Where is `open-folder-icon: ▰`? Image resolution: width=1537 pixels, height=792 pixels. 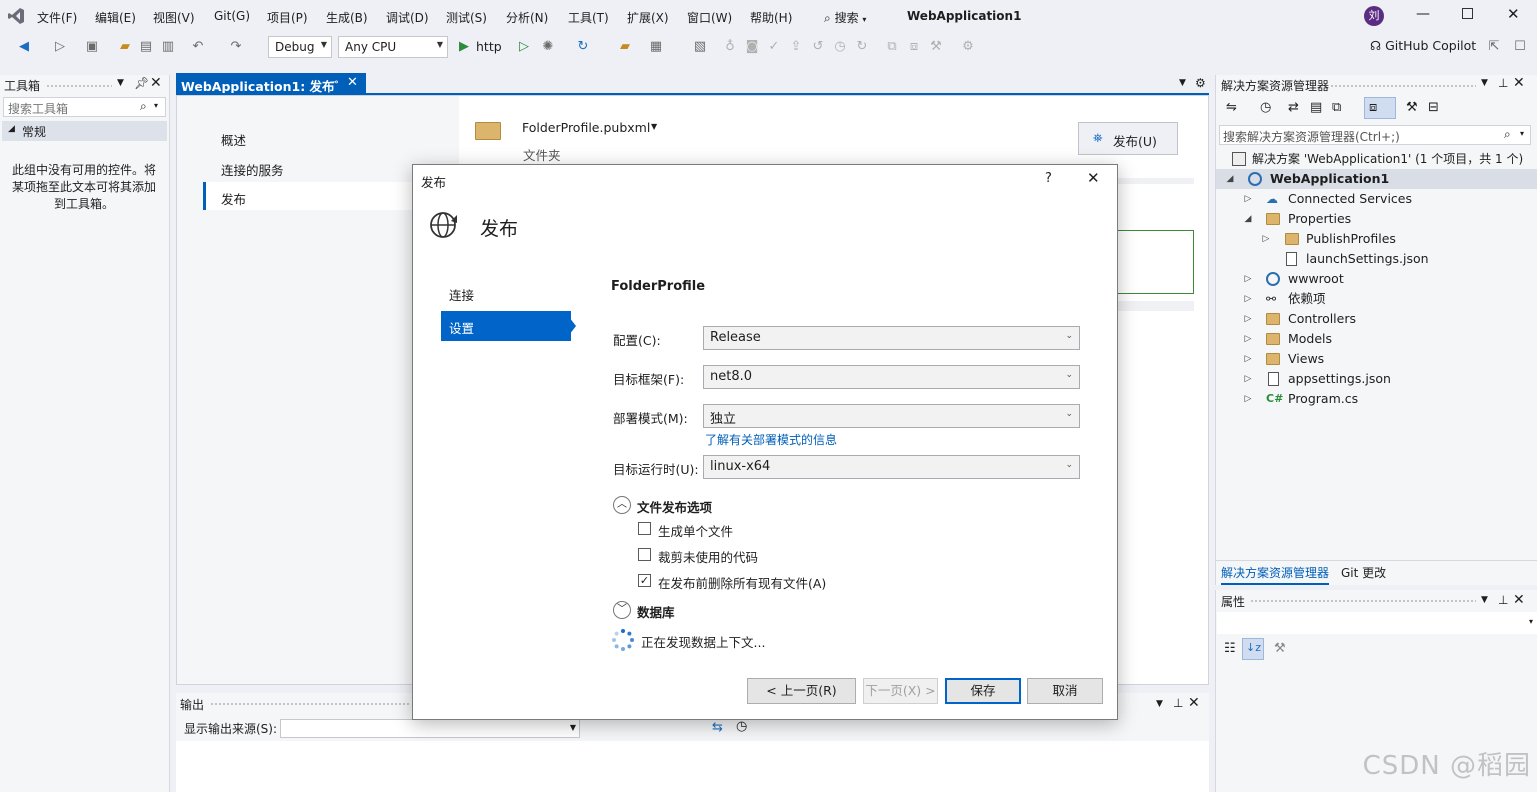
open-folder-icon: ▰ is located at coordinates (125, 47).